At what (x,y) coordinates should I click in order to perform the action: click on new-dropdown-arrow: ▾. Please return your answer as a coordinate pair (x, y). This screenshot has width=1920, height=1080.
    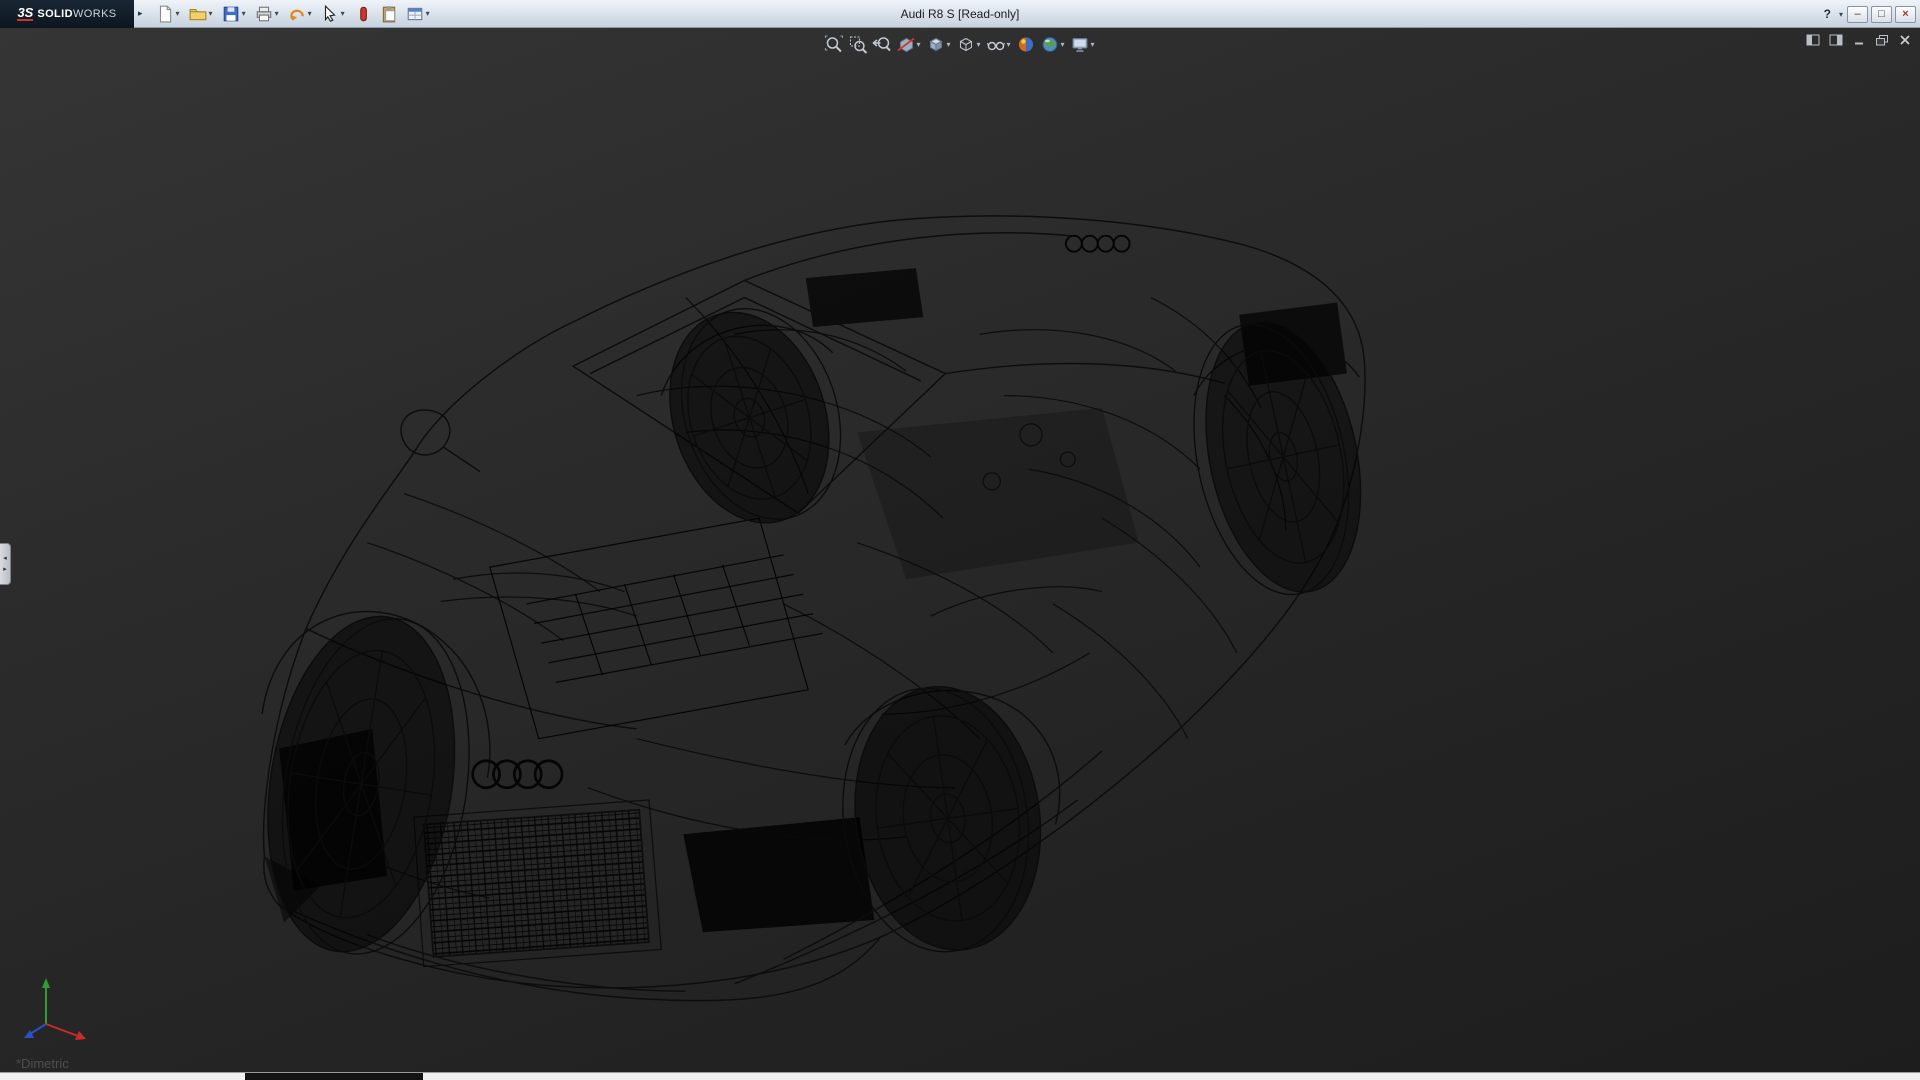
    Looking at the image, I should click on (177, 13).